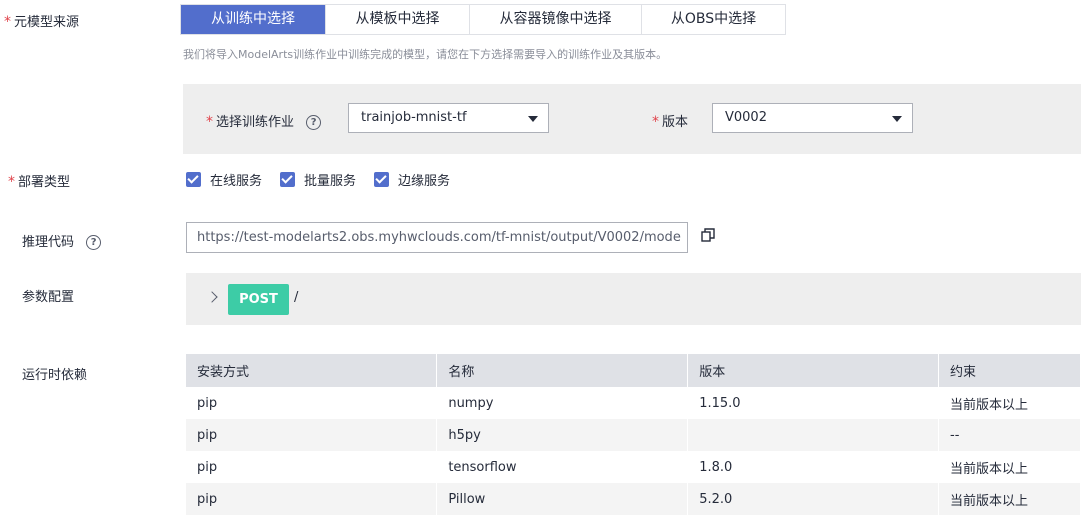 The width and height of the screenshot is (1081, 515). Describe the element at coordinates (812, 118) in the screenshot. I see `version-select: V0002` at that location.